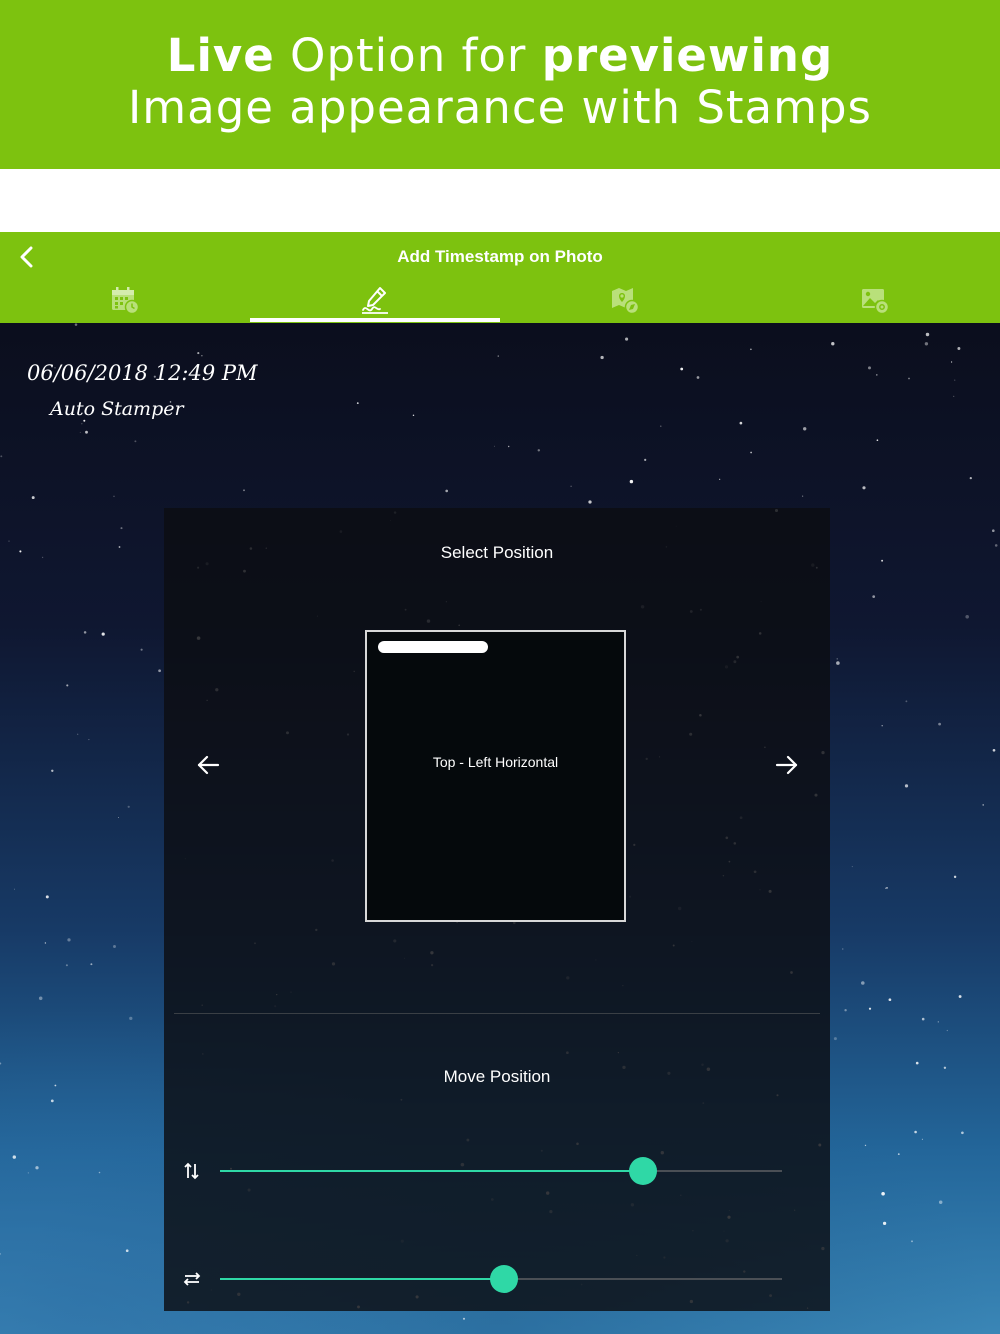 Image resolution: width=1000 pixels, height=1334 pixels. Describe the element at coordinates (209, 765) in the screenshot. I see `previous-position-button` at that location.